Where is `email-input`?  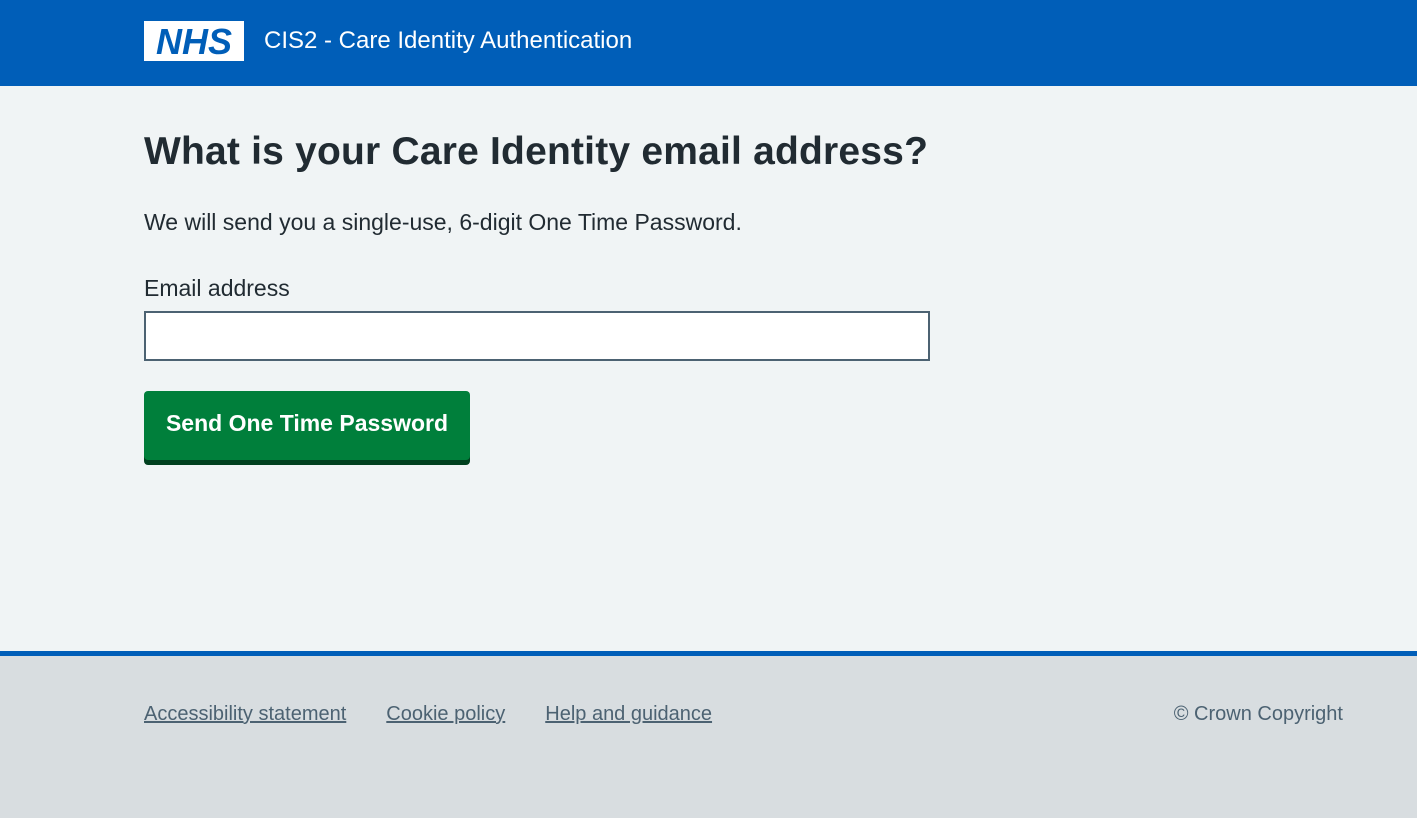
email-input is located at coordinates (537, 336).